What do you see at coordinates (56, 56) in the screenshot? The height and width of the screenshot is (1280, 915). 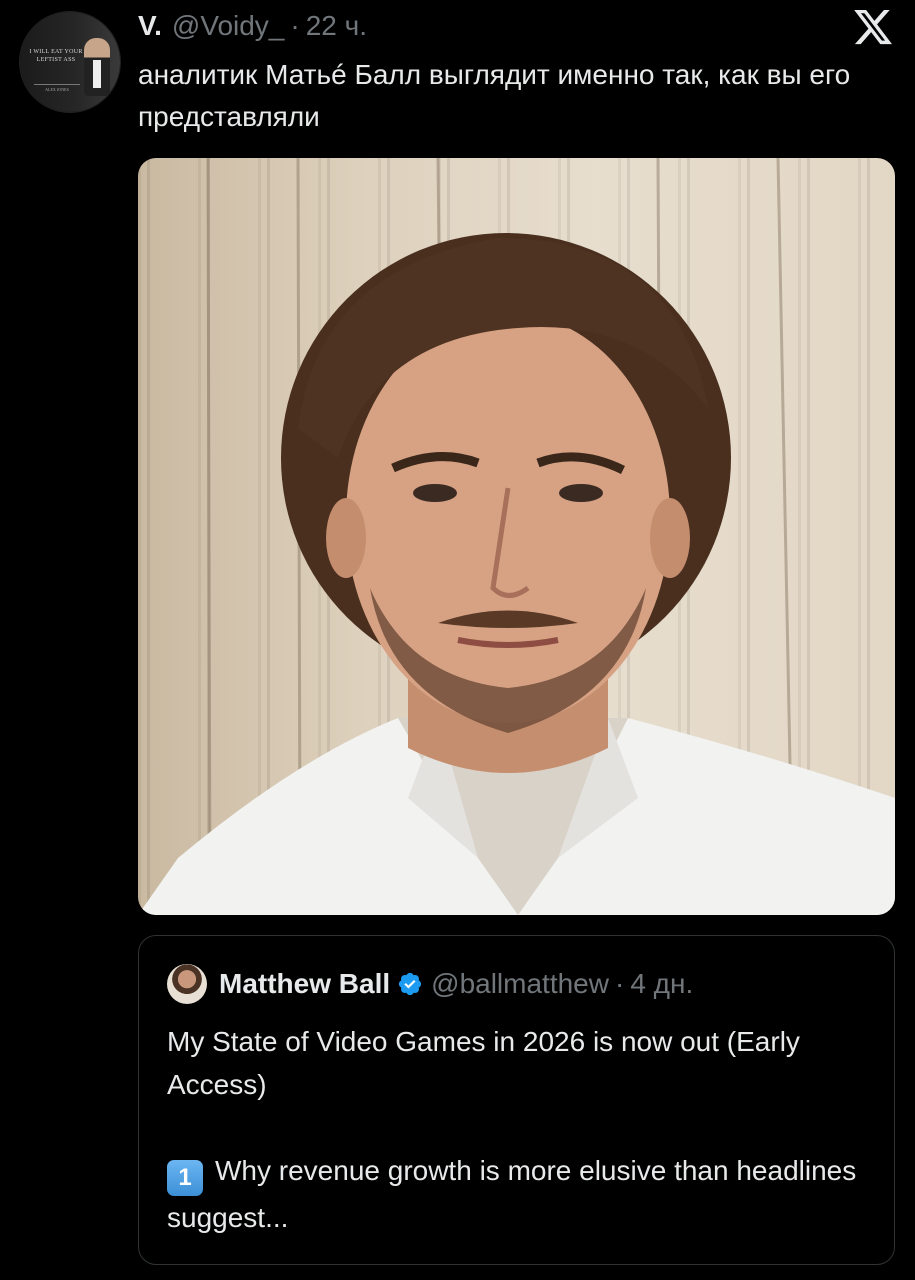 I see `avatar-text: I WILL EAT YOUR LEFTIST ASS` at bounding box center [56, 56].